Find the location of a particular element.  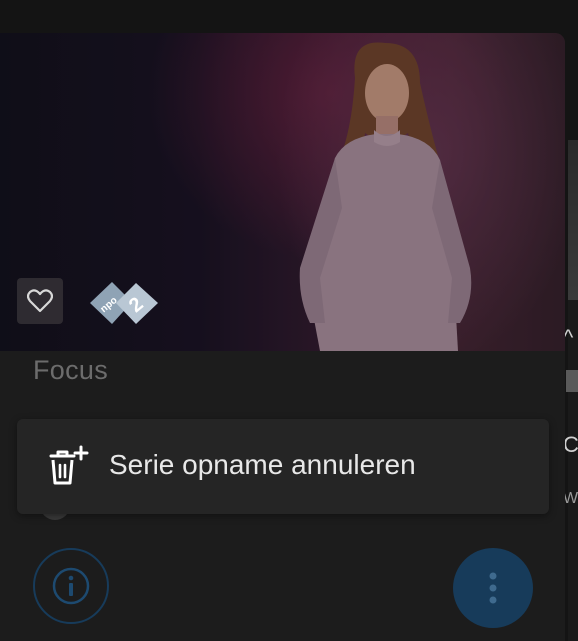

favorite-button is located at coordinates (40, 301).